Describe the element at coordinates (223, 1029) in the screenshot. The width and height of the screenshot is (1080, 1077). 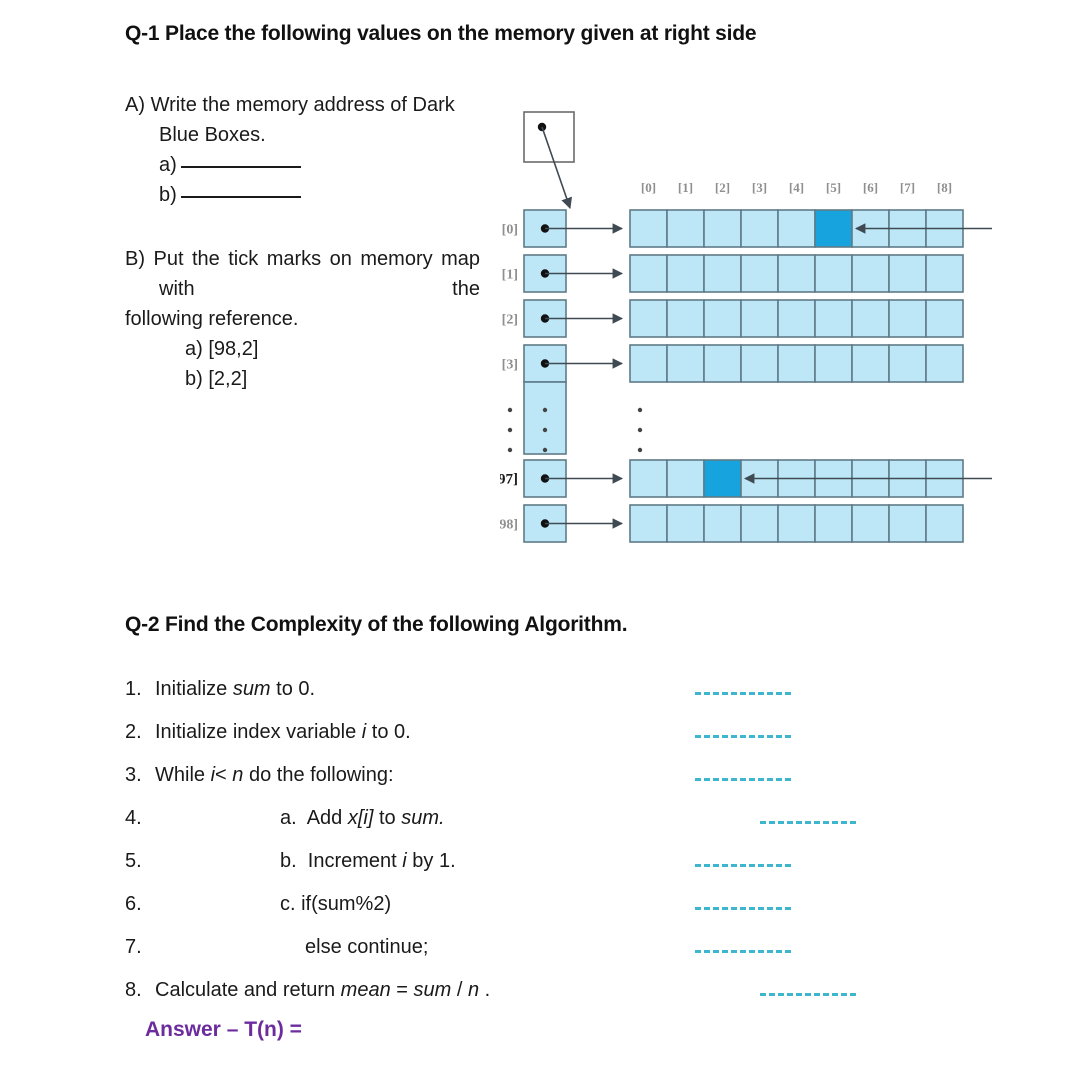
I see `answer-label: Answer – T(n) =` at that location.